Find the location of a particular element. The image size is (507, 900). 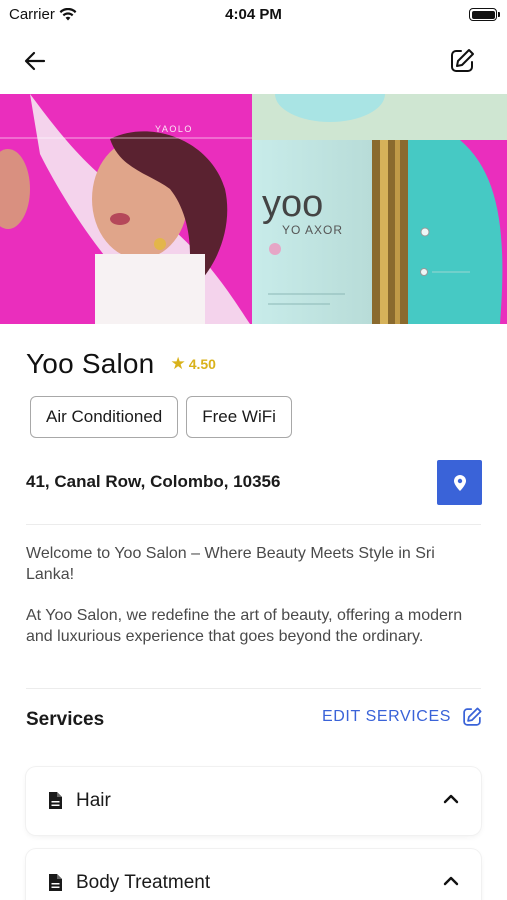

service-category-body-treatment: Body Treatment is located at coordinates (253, 874).